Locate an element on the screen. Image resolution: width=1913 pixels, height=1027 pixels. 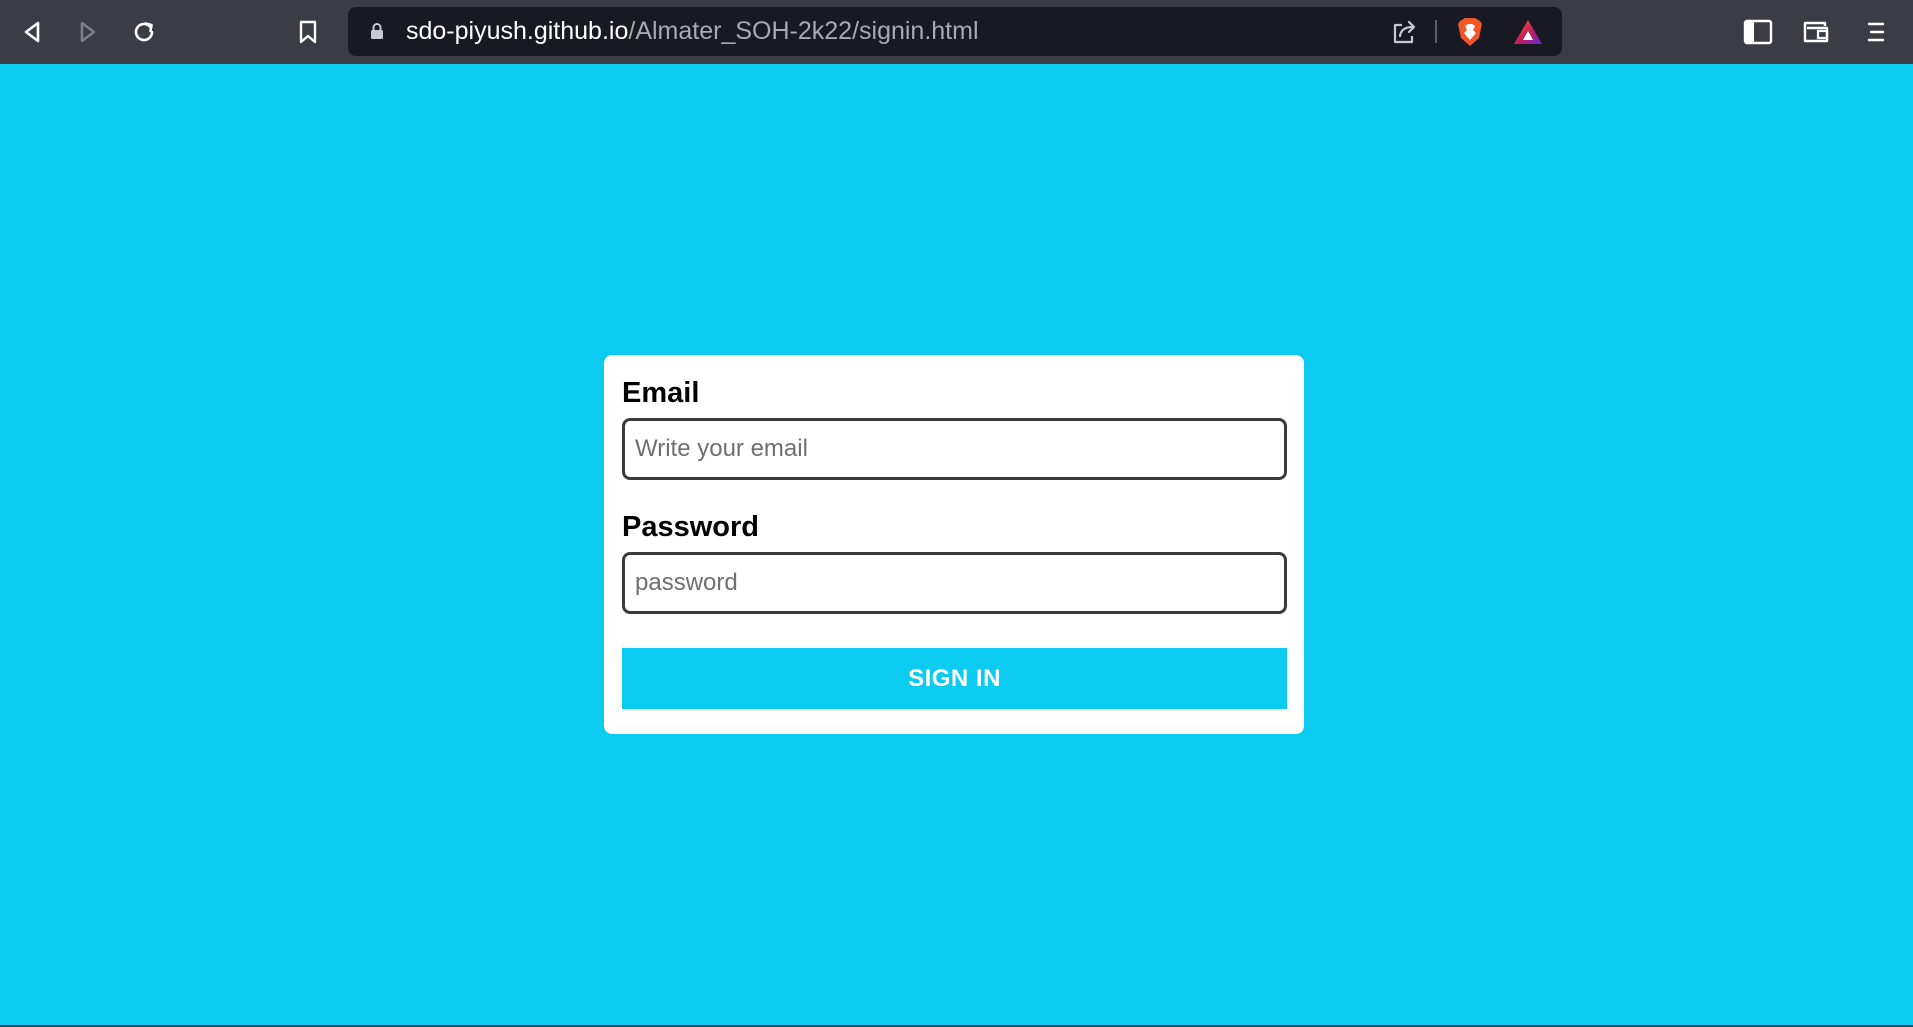
wallet-icon is located at coordinates (1816, 32).